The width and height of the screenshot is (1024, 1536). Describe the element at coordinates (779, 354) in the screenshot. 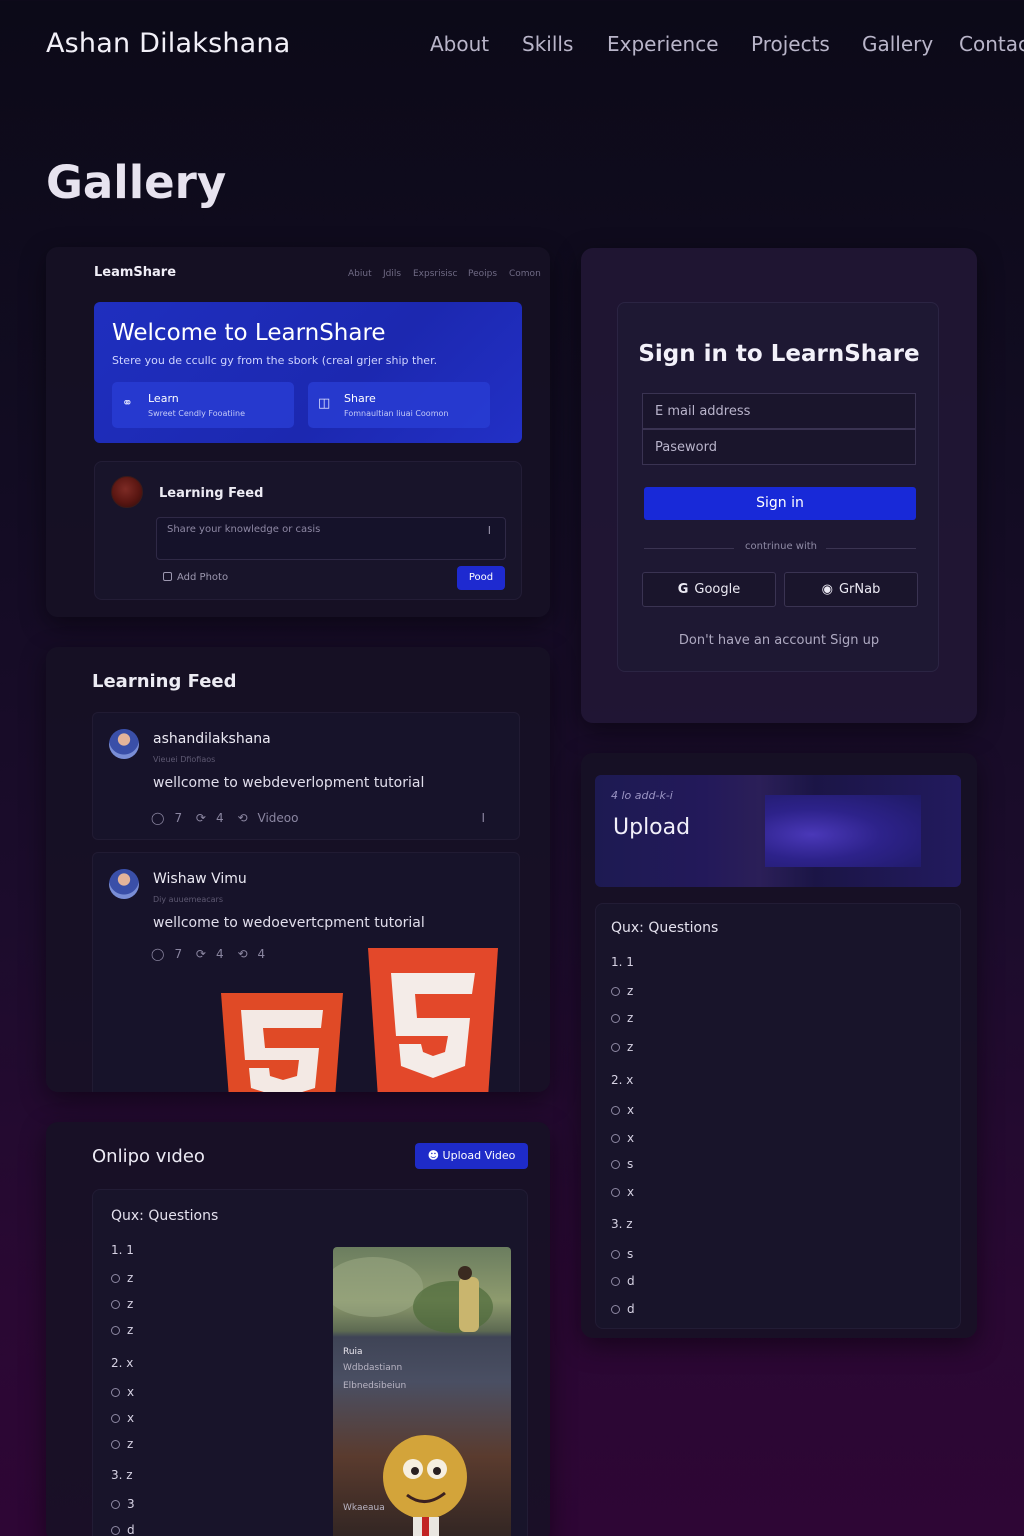

I see `signin-title: Sign in to LearnShare` at that location.